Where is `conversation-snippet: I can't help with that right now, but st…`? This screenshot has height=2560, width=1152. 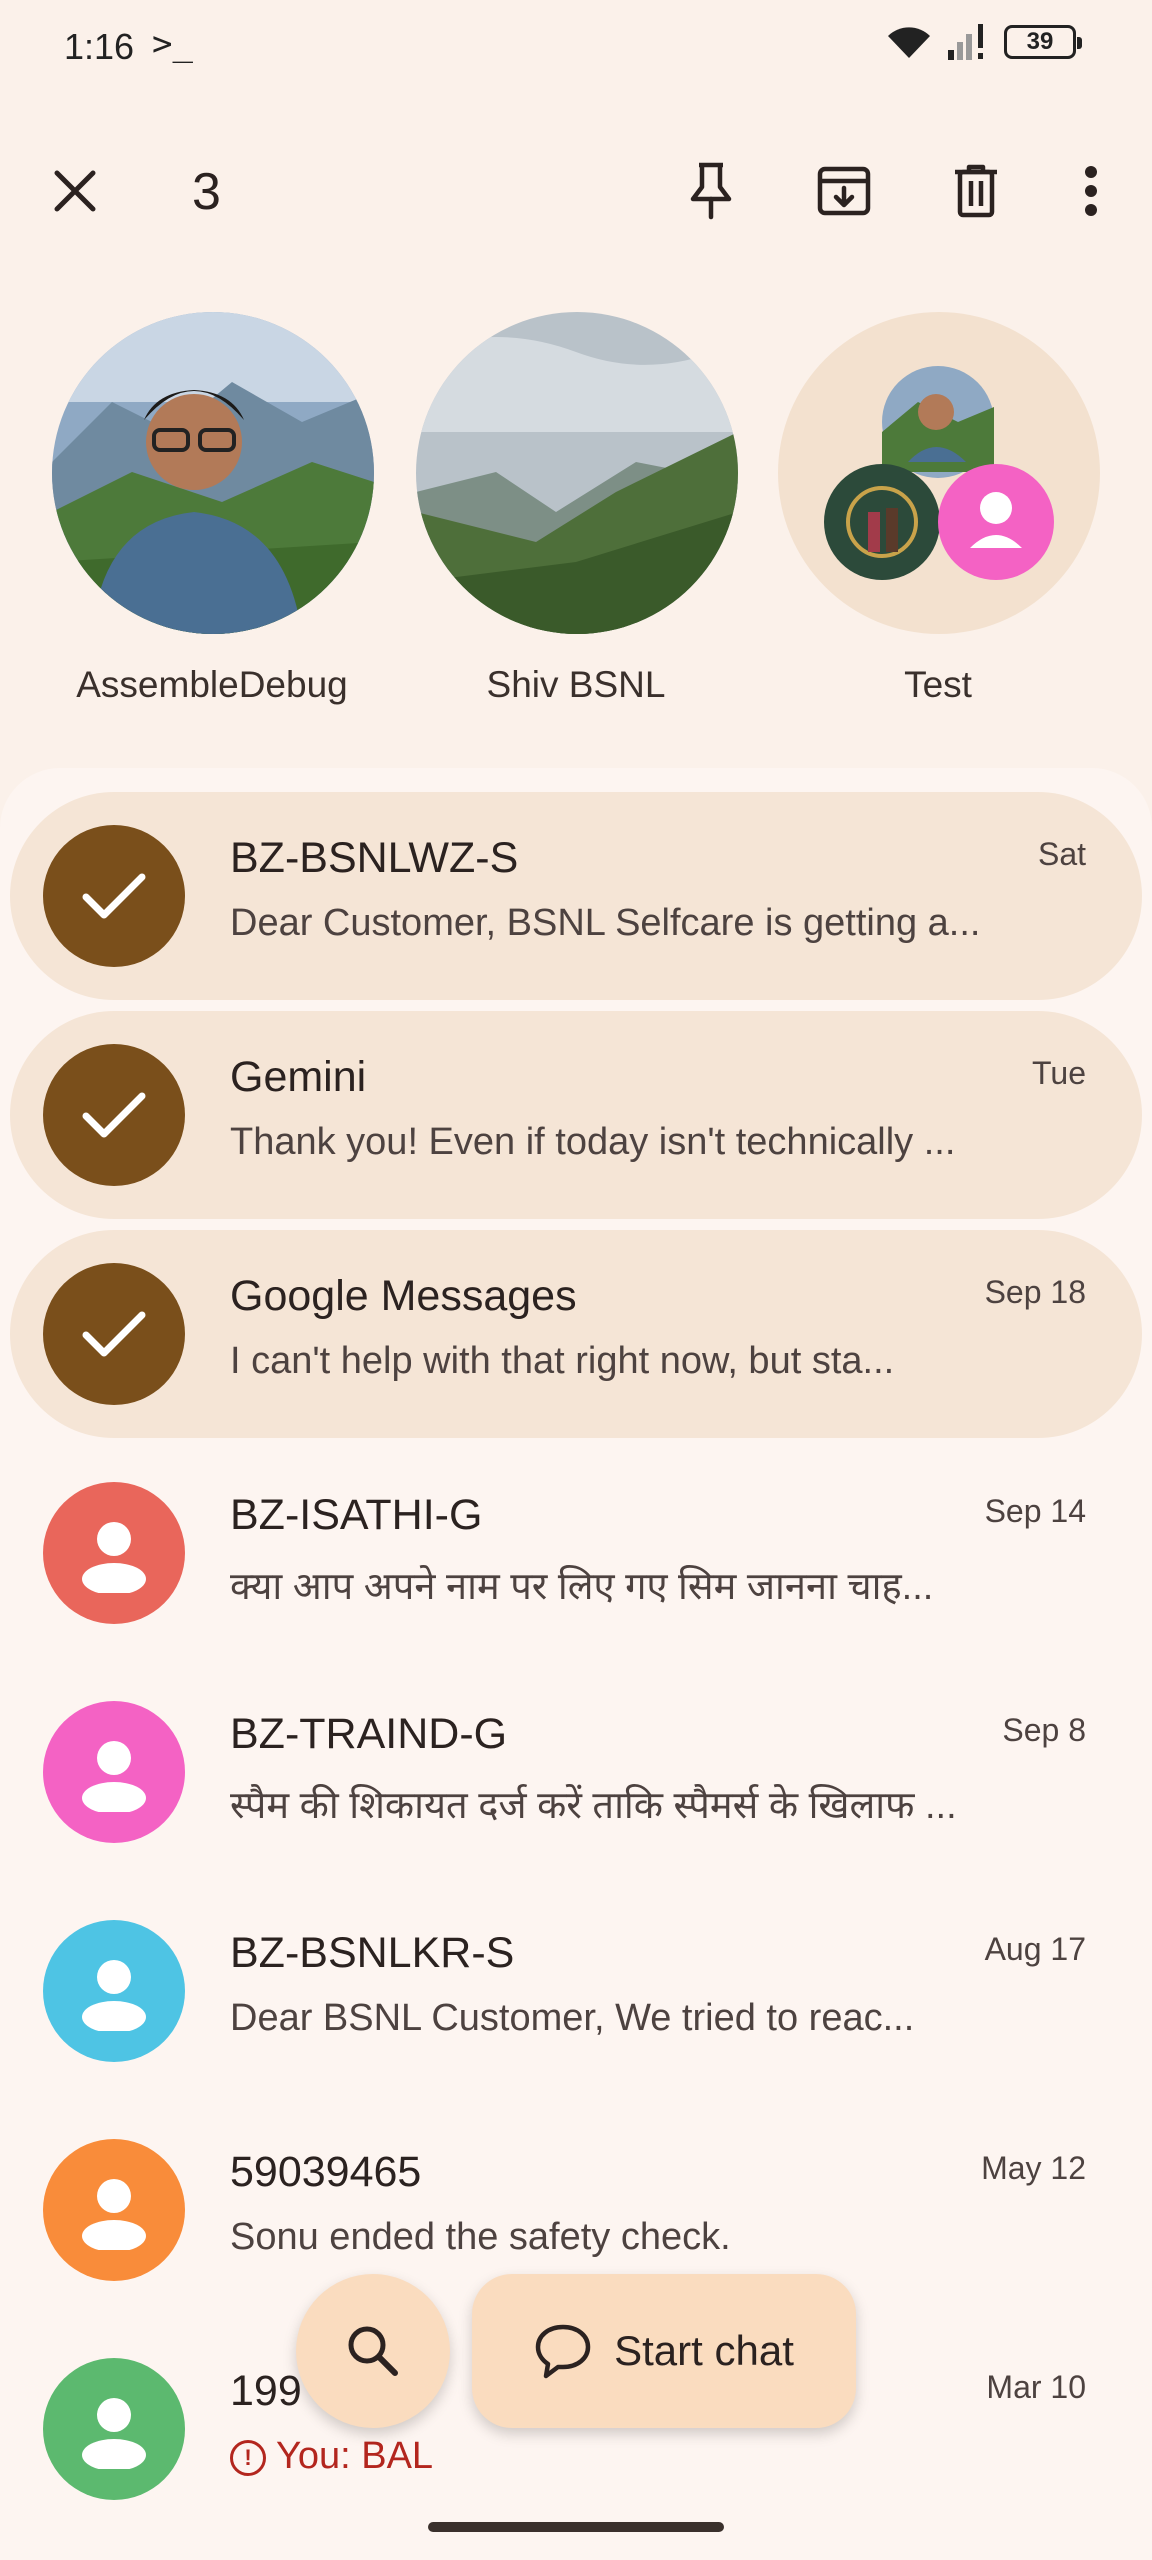
conversation-snippet: I can't help with that right now, but st… is located at coordinates (562, 1361).